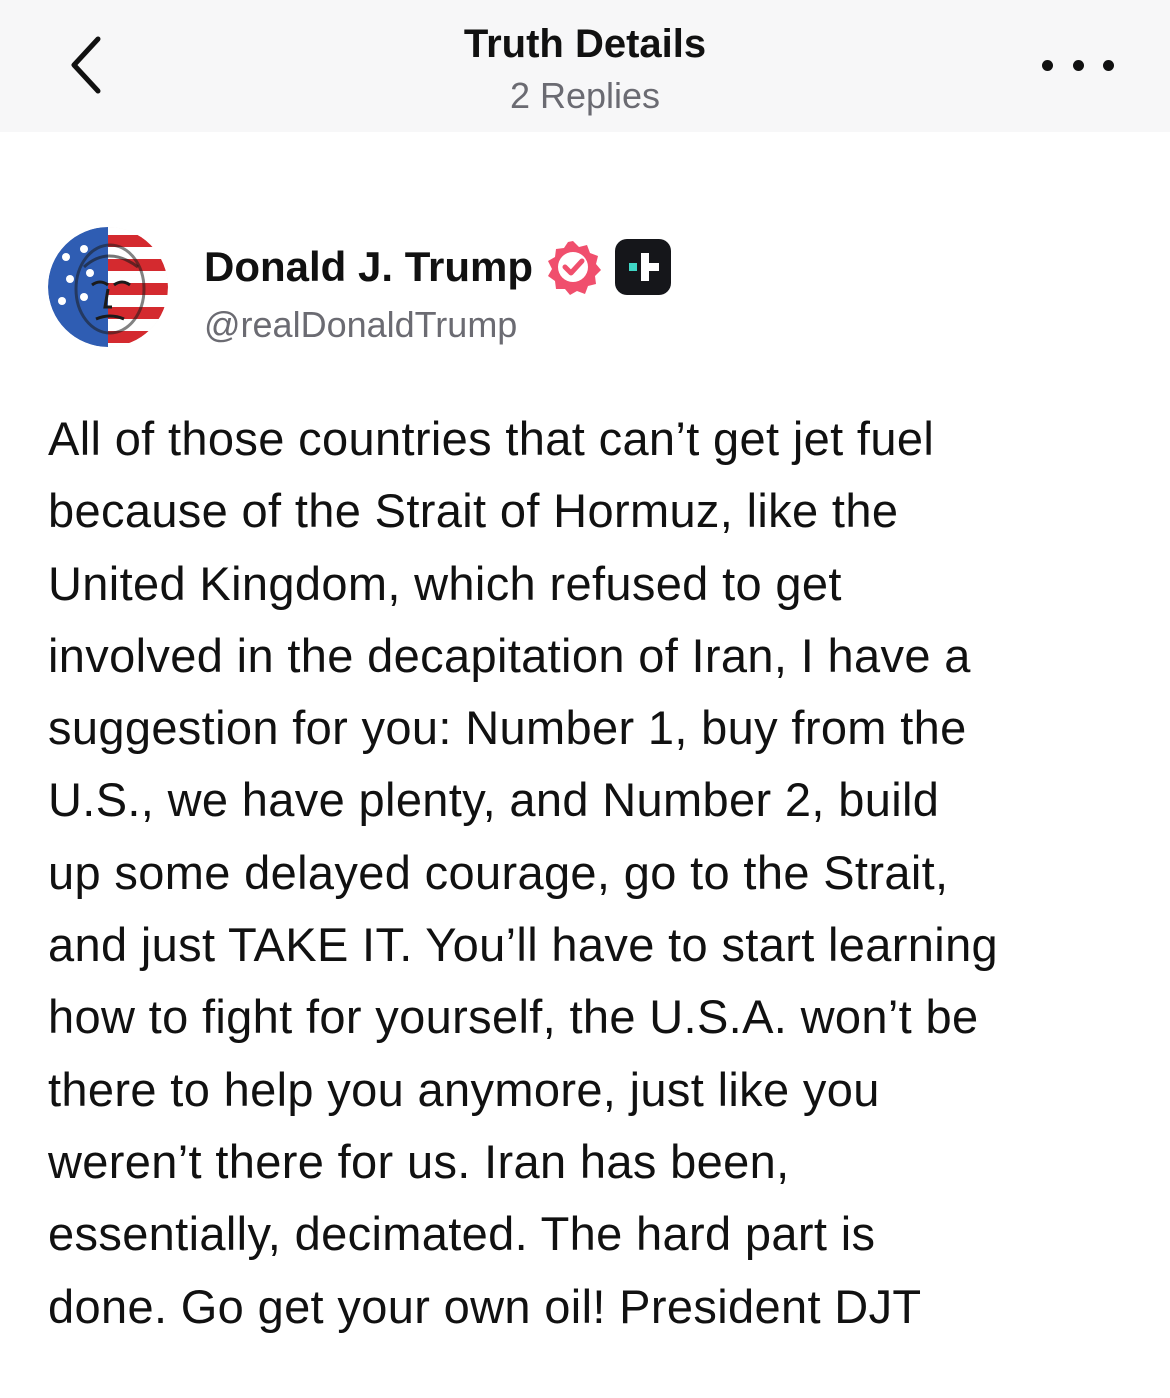  Describe the element at coordinates (485, 1306) in the screenshot. I see `post-line: done. Go get your own oil! President DJT` at that location.